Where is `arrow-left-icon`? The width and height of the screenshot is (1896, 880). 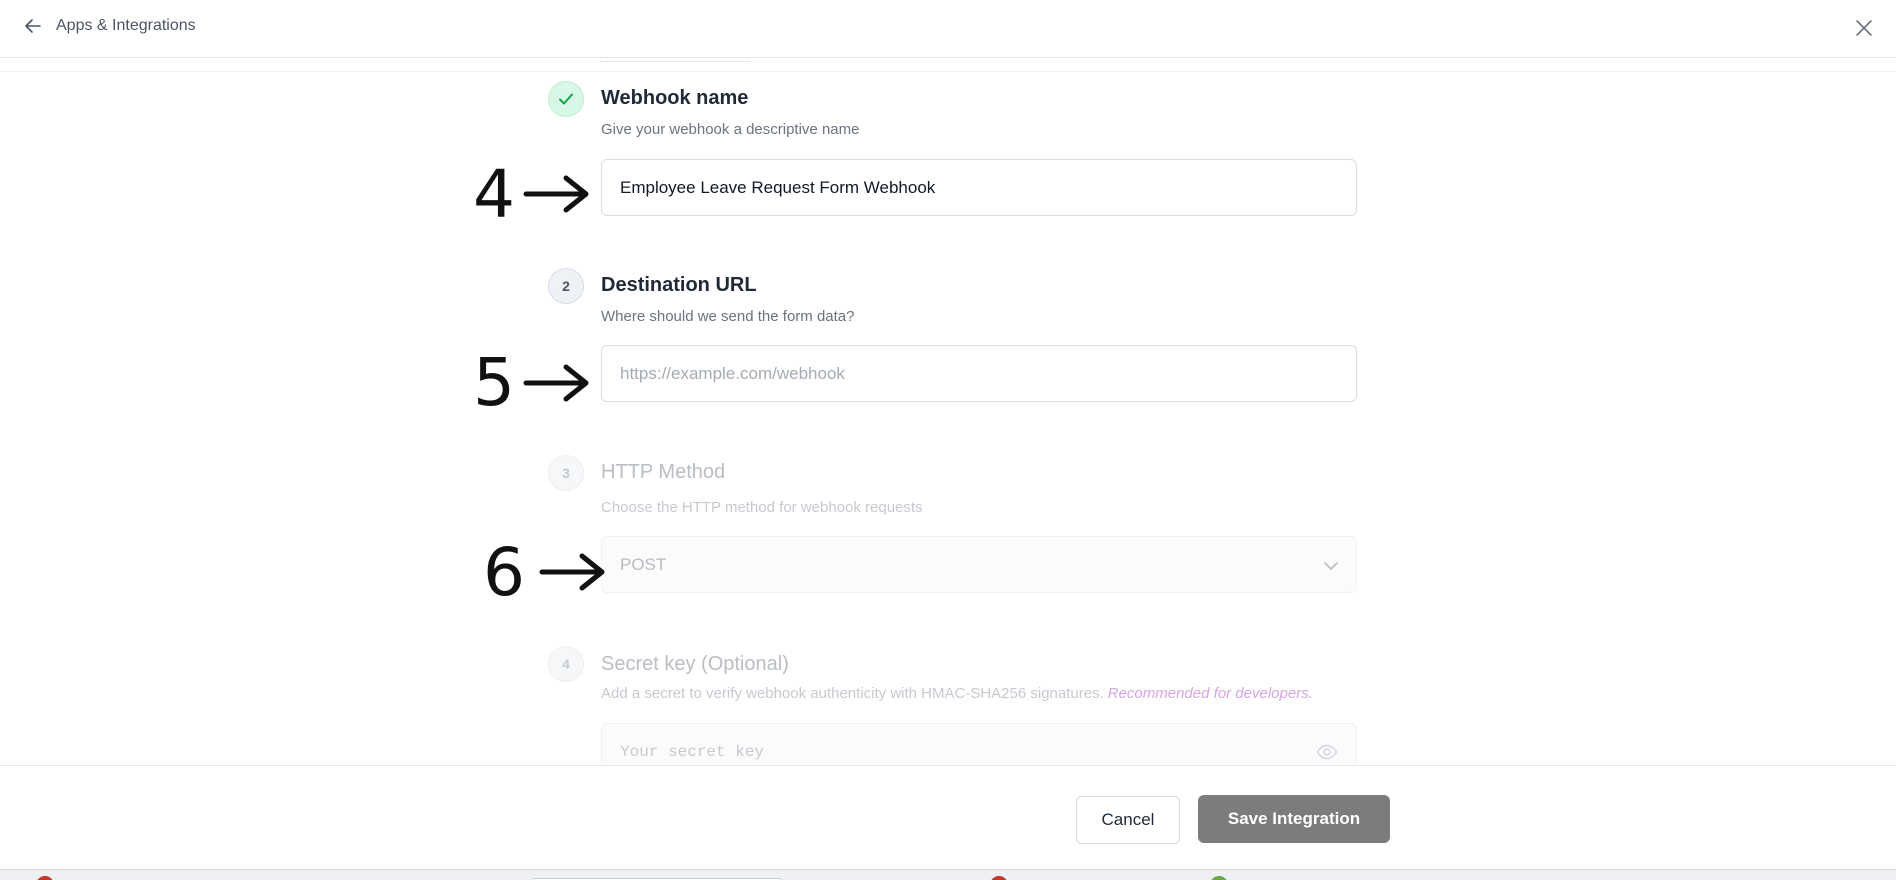 arrow-left-icon is located at coordinates (33, 26).